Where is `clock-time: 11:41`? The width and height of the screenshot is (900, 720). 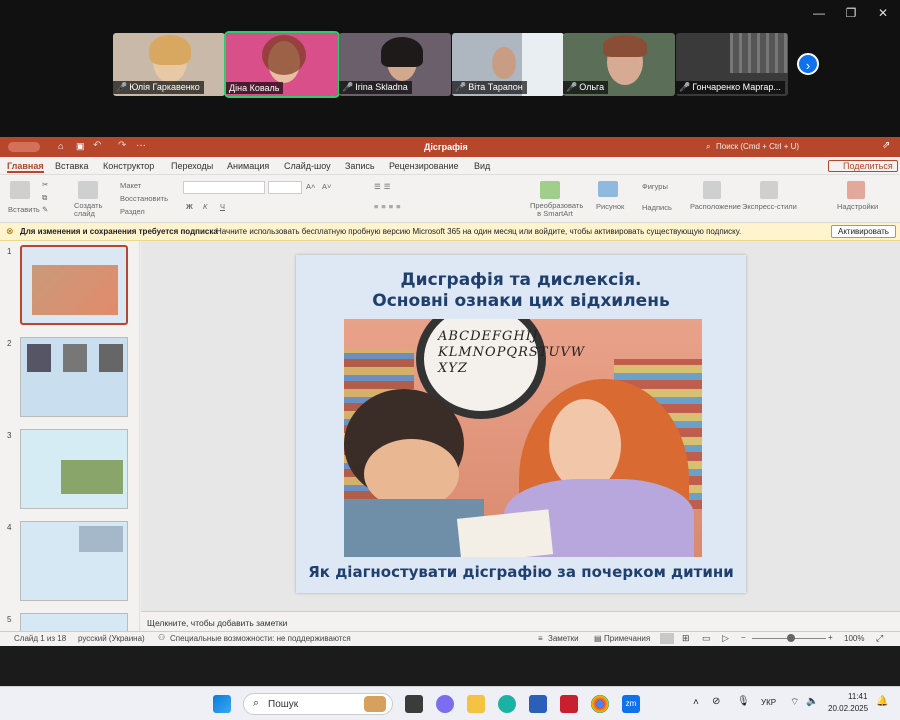
clock-time: 11:41 is located at coordinates (857, 696).